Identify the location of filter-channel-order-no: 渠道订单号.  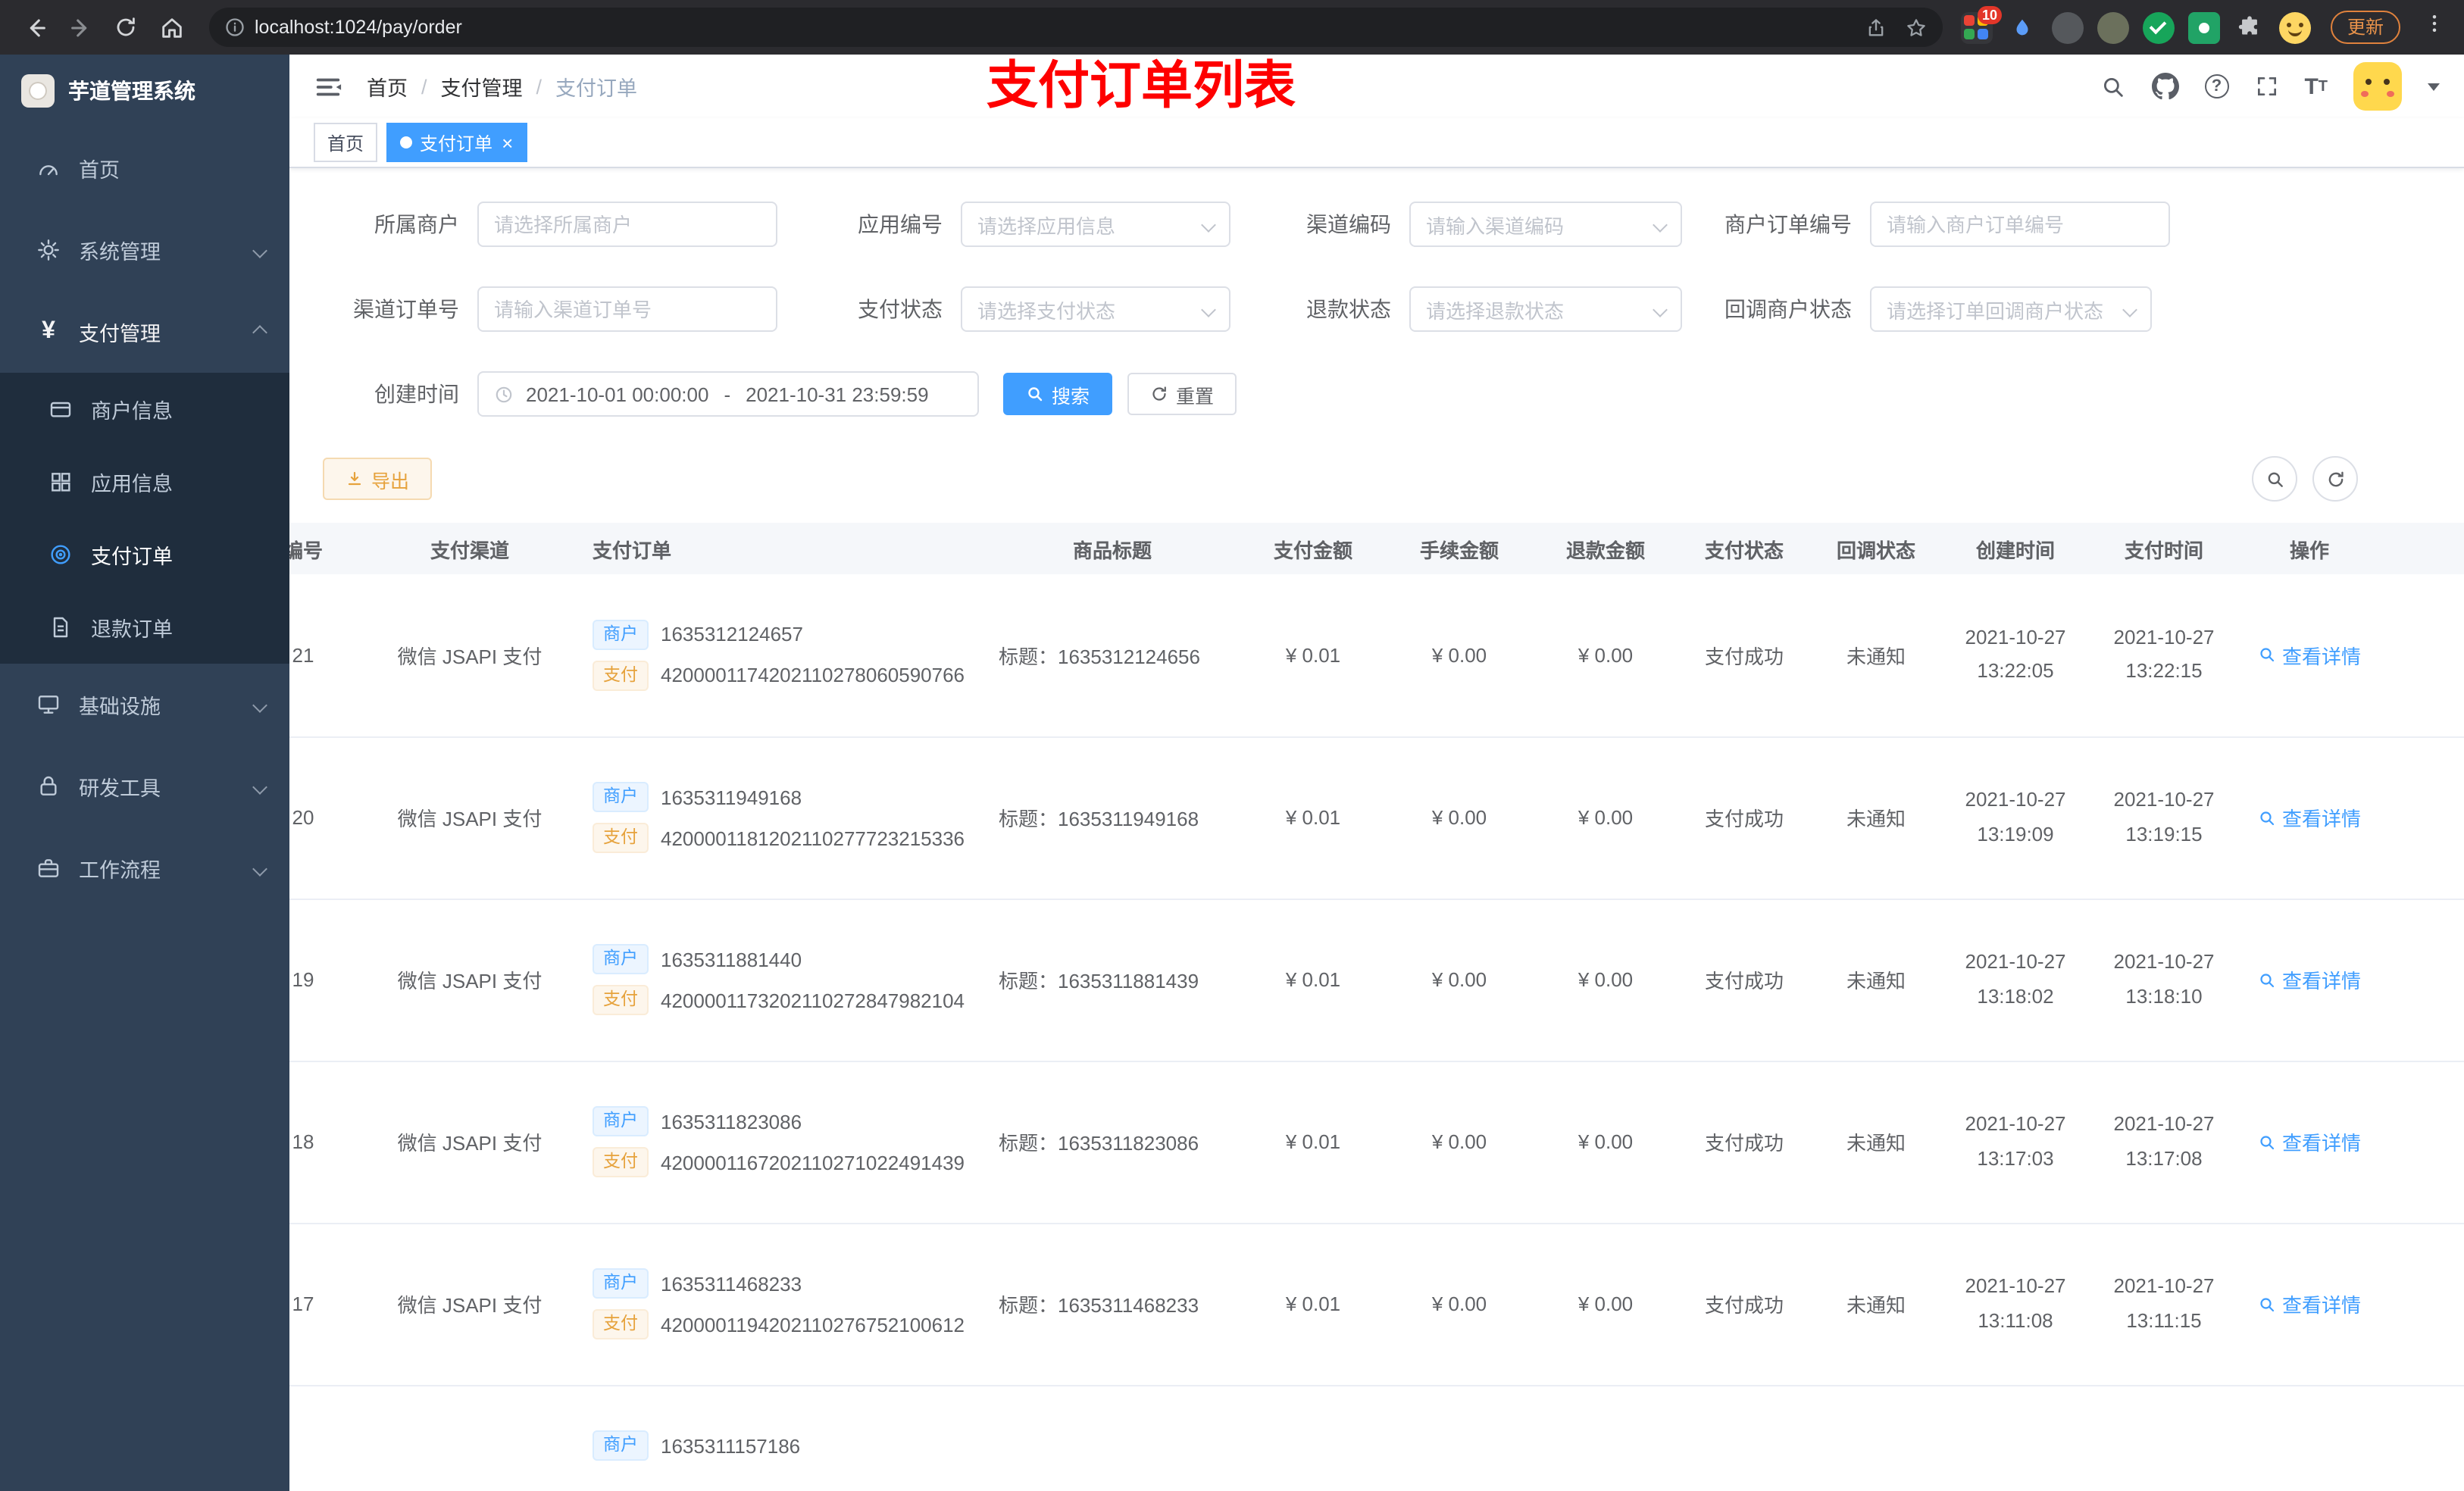
(550, 309).